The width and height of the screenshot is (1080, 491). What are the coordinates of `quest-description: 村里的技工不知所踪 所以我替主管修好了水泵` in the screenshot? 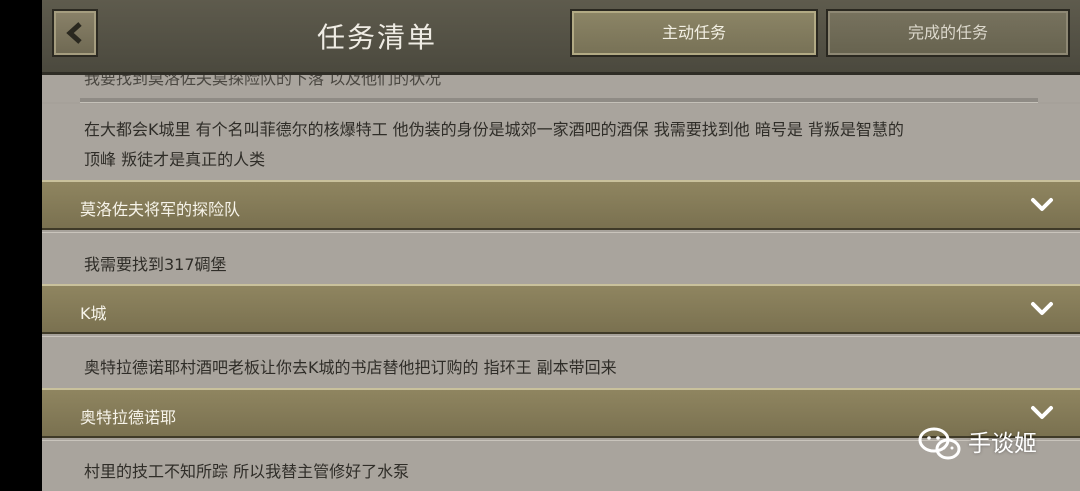 It's located at (247, 471).